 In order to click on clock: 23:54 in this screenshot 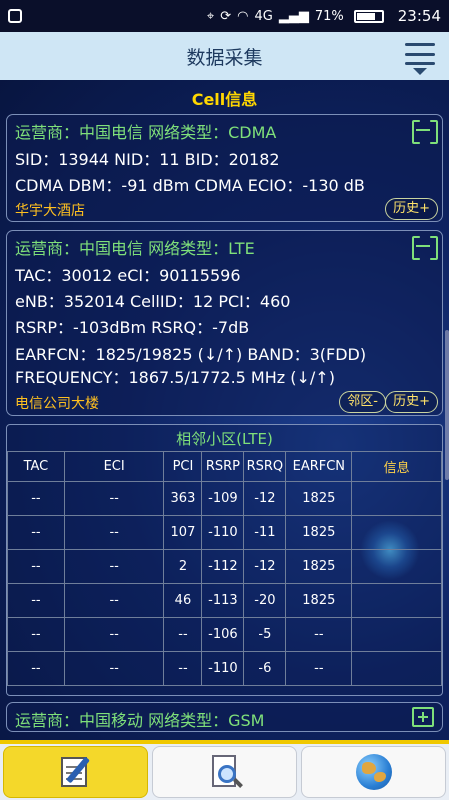, I will do `click(419, 16)`.